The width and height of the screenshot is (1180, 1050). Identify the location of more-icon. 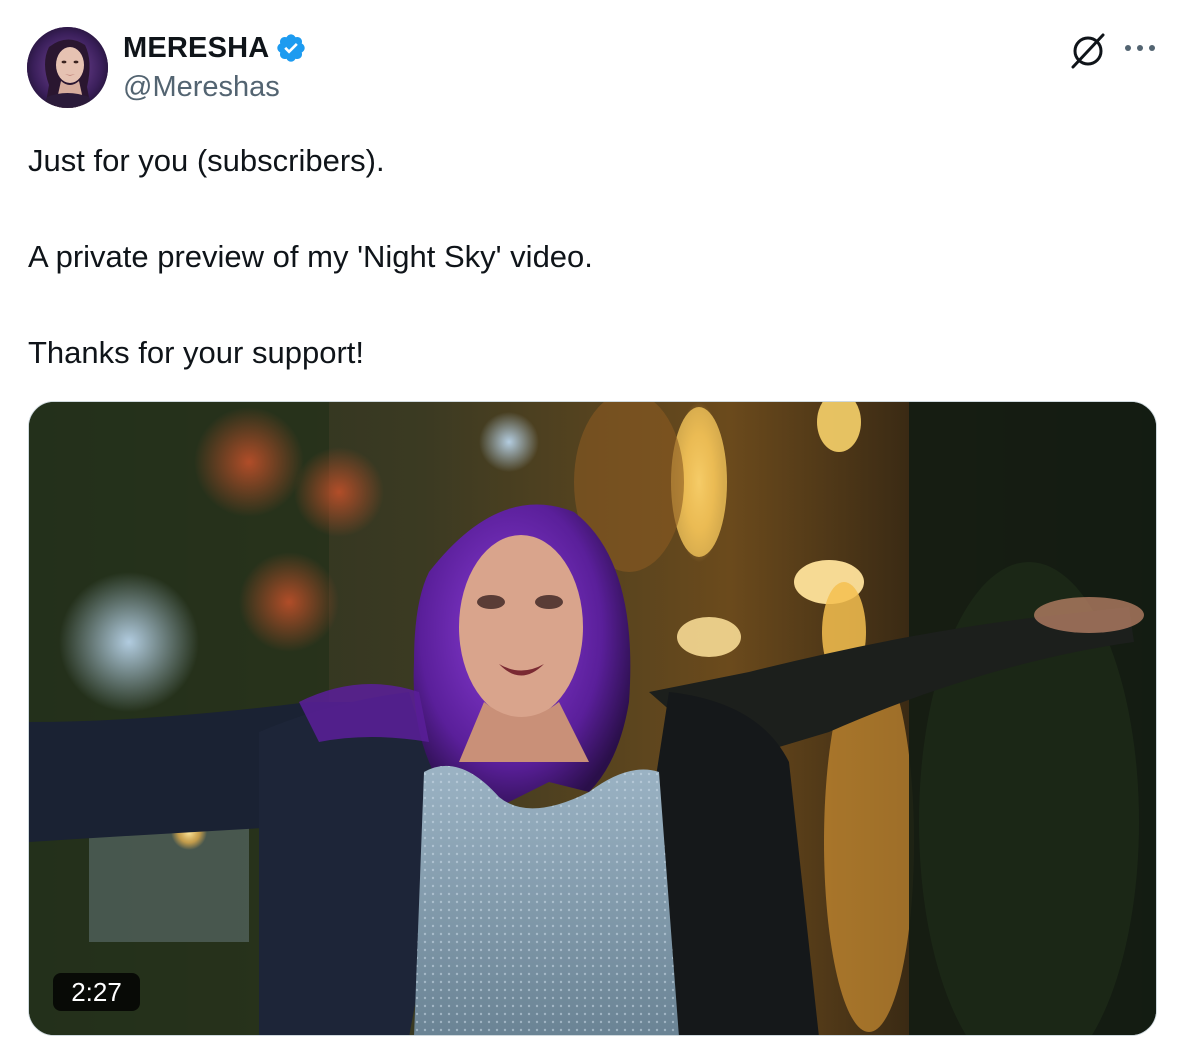
(1140, 48).